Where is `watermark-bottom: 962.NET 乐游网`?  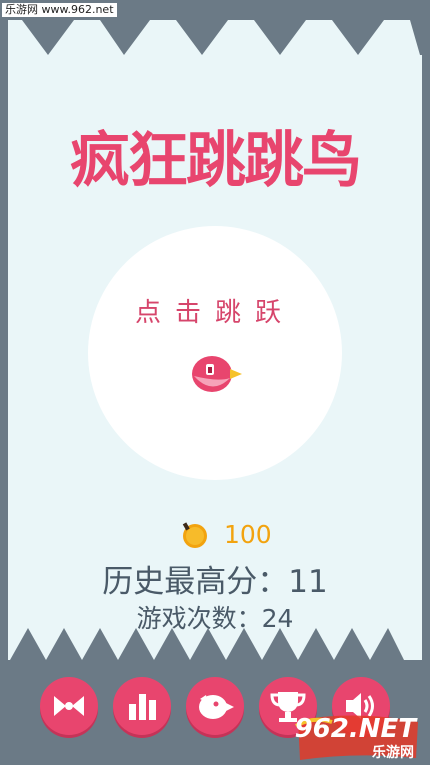
watermark-bottom: 962.NET 乐游网 is located at coordinates (358, 737).